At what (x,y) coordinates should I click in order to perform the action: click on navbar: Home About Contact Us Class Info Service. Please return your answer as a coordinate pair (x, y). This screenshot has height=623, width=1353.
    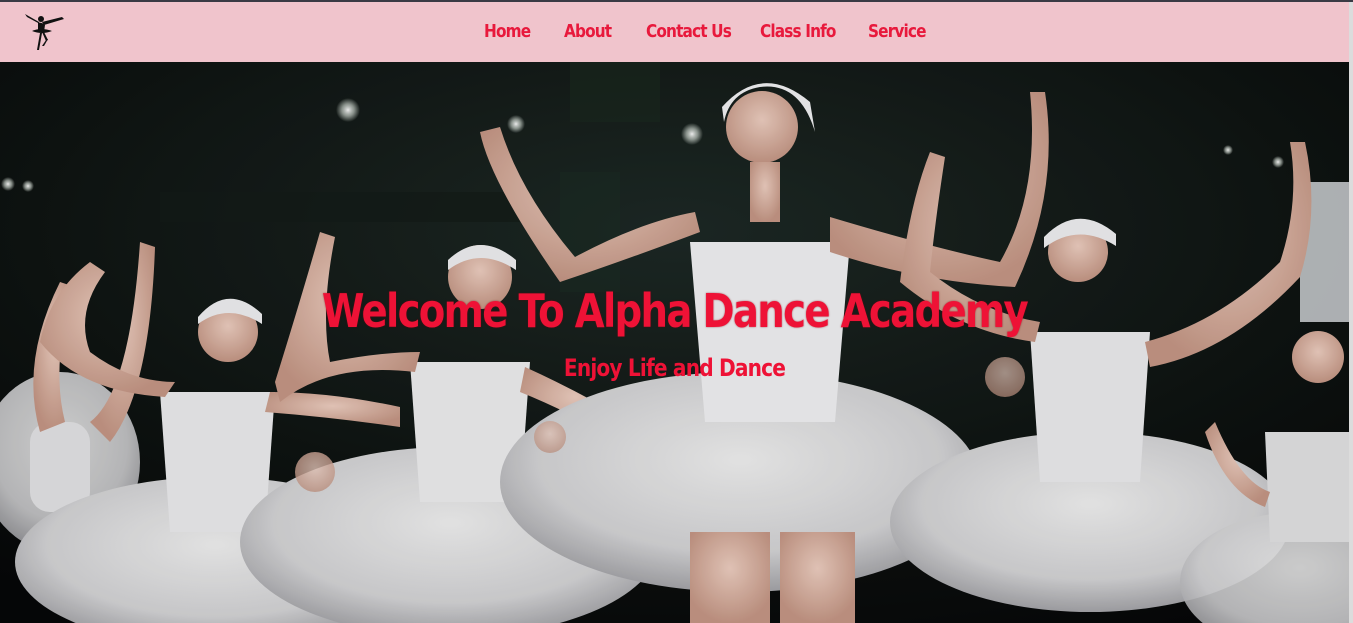
    Looking at the image, I should click on (674, 32).